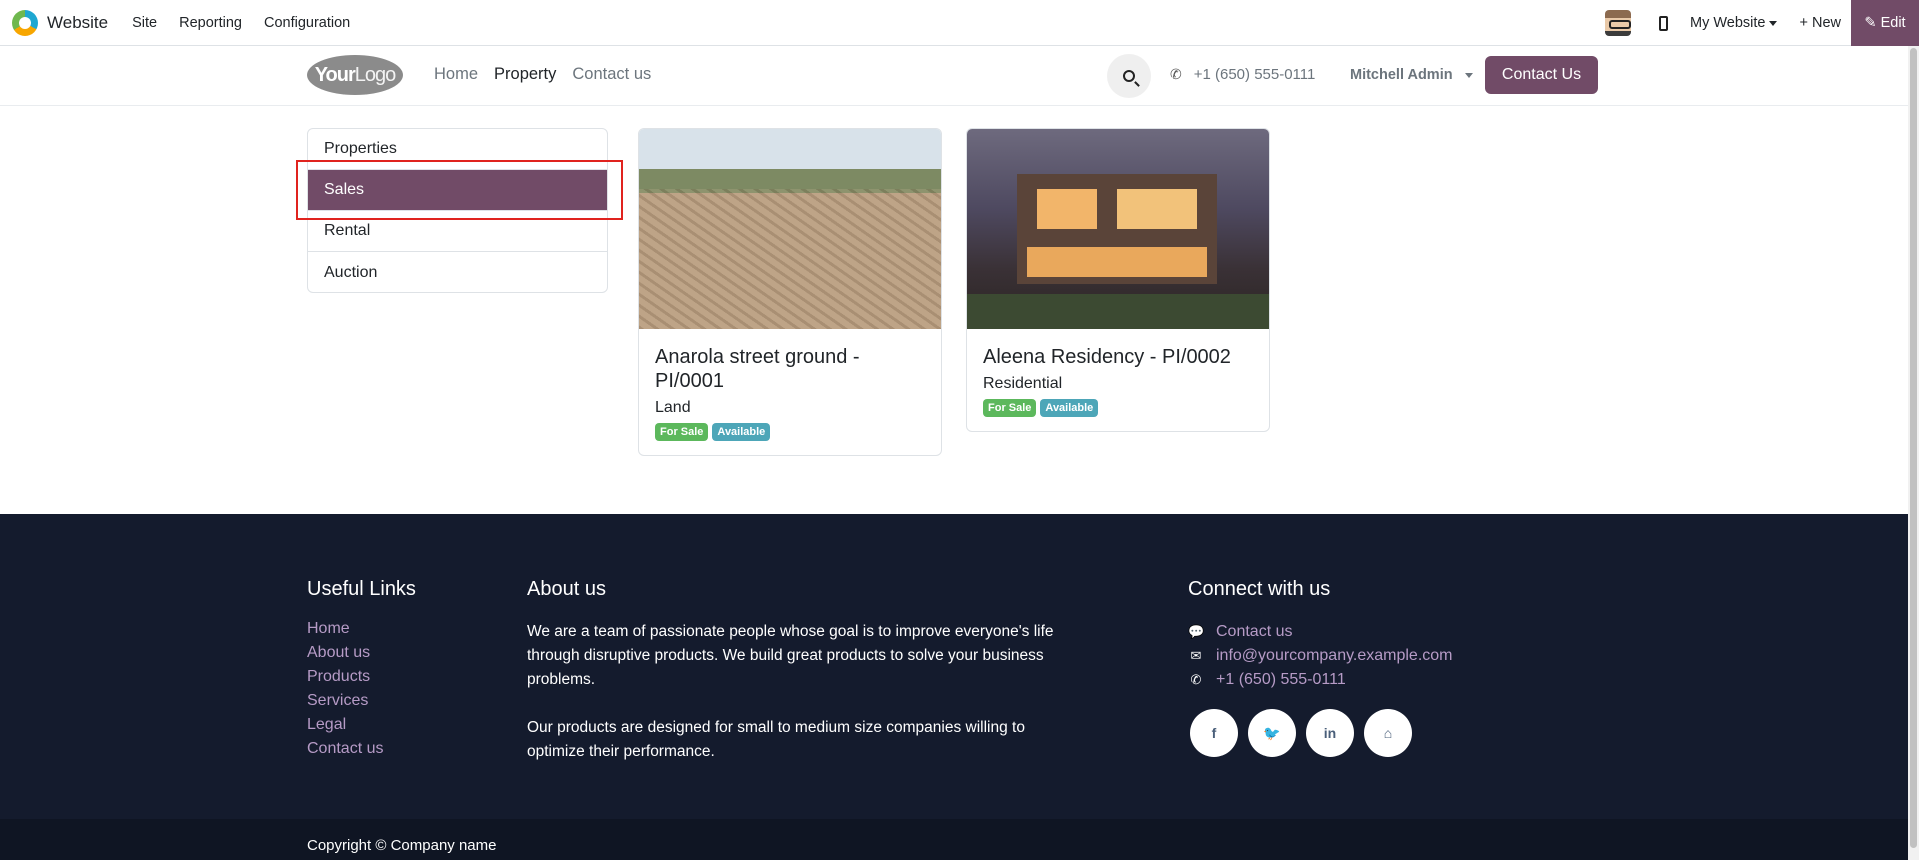  I want to click on footer-link-about: About us, so click(345, 656).